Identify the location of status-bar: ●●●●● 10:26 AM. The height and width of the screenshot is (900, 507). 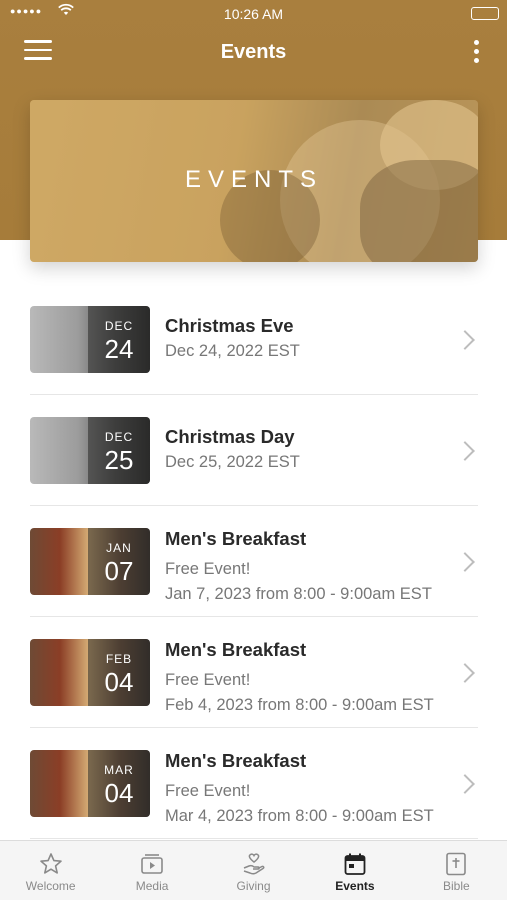
(253, 14).